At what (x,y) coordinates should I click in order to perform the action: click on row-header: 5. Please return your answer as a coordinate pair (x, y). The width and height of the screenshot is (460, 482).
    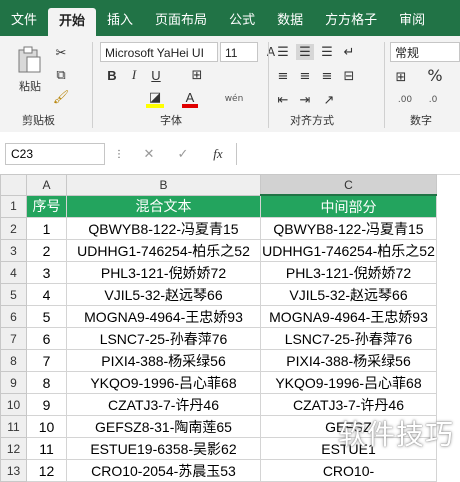
    Looking at the image, I should click on (13, 294).